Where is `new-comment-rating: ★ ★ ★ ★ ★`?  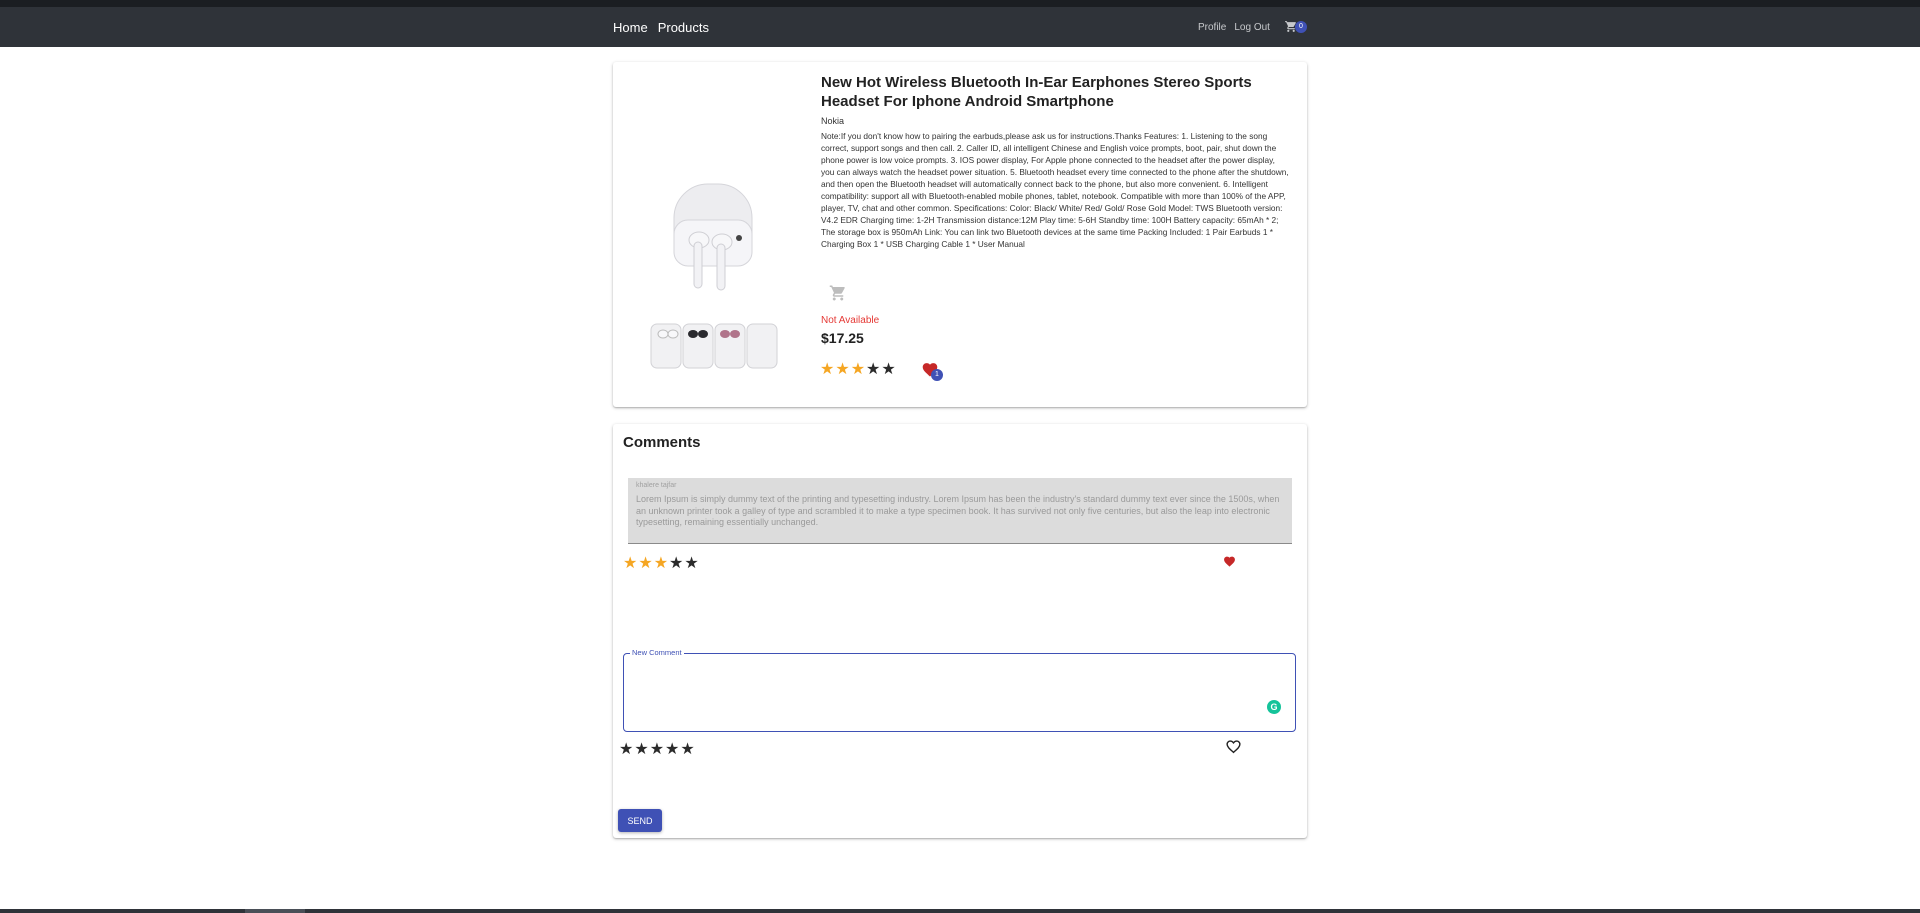 new-comment-rating: ★ ★ ★ ★ ★ is located at coordinates (657, 750).